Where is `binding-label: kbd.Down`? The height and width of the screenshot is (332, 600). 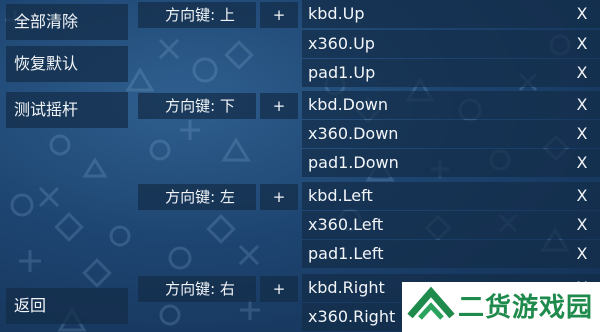 binding-label: kbd.Down is located at coordinates (348, 104).